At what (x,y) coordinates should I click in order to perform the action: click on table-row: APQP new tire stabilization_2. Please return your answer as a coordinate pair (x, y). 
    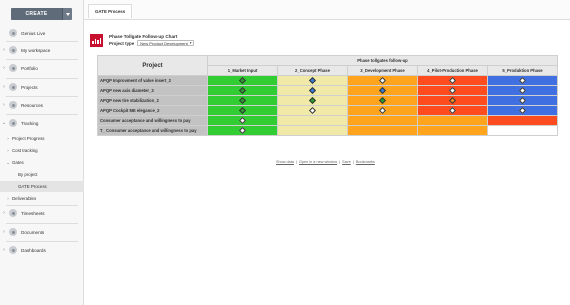
    Looking at the image, I should click on (328, 100).